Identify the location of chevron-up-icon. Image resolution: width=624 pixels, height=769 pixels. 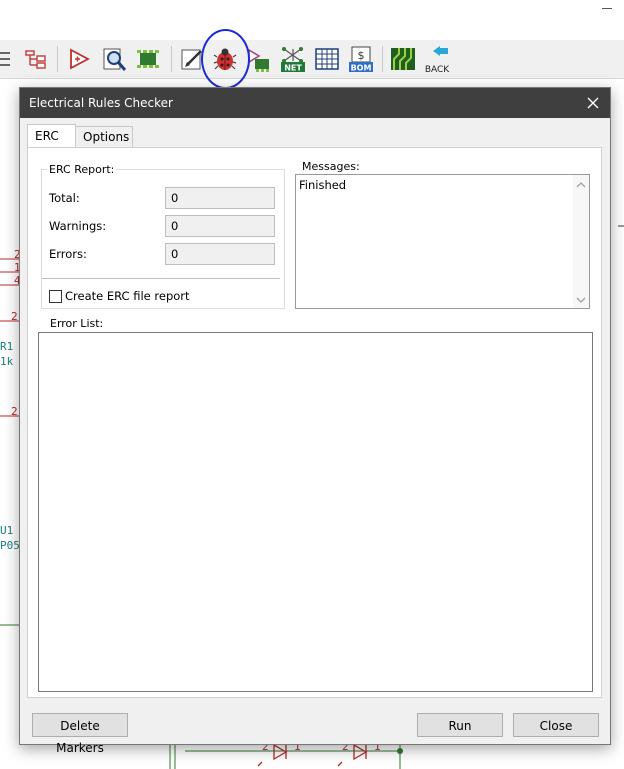
(581, 184).